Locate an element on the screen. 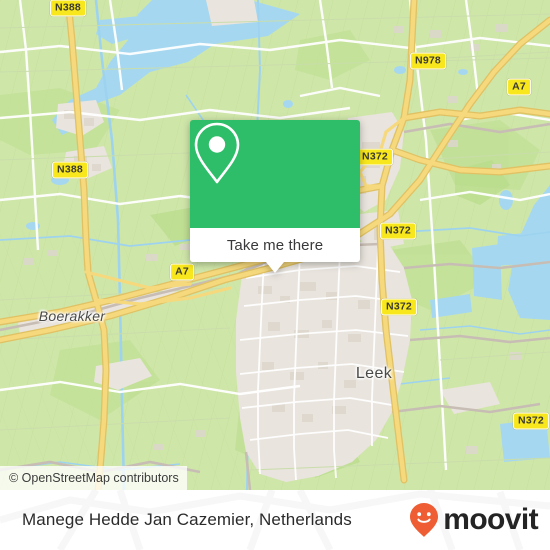 The image size is (550, 550). map-pin-icon is located at coordinates (217, 153).